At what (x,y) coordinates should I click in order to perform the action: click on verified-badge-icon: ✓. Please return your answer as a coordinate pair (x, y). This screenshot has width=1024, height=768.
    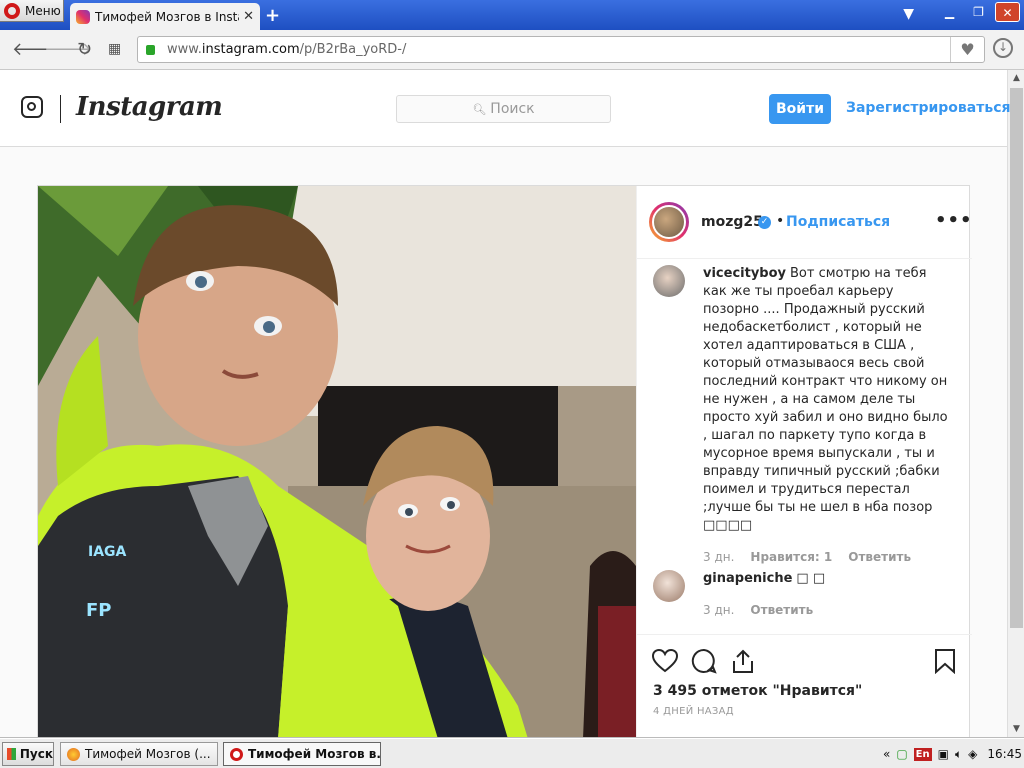
    Looking at the image, I should click on (764, 222).